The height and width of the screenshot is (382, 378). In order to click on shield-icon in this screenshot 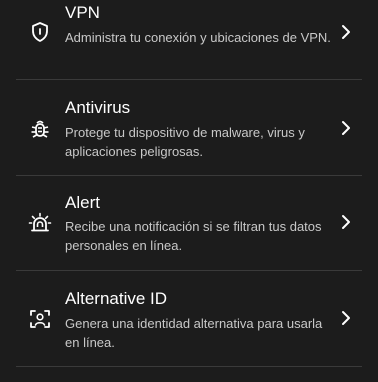, I will do `click(40, 32)`.